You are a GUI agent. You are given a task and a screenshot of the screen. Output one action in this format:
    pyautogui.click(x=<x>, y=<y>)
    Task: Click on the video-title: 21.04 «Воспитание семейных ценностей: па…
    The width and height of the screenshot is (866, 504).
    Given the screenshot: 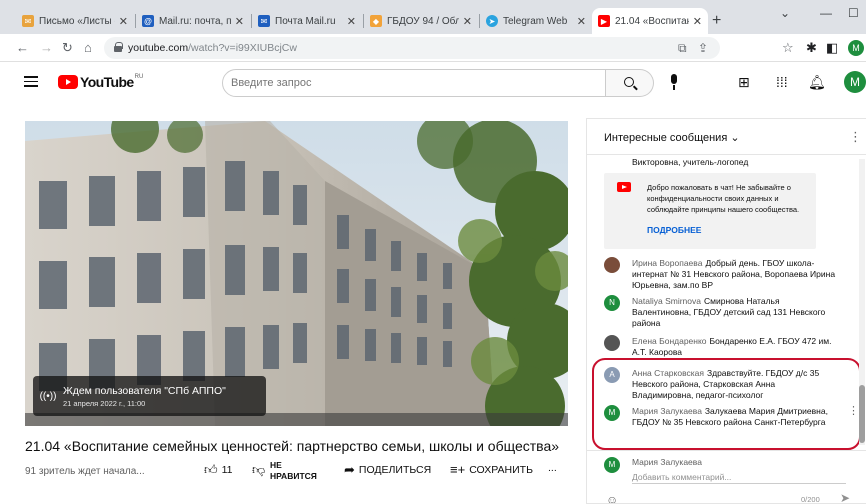 What is the action you would take?
    pyautogui.click(x=292, y=446)
    